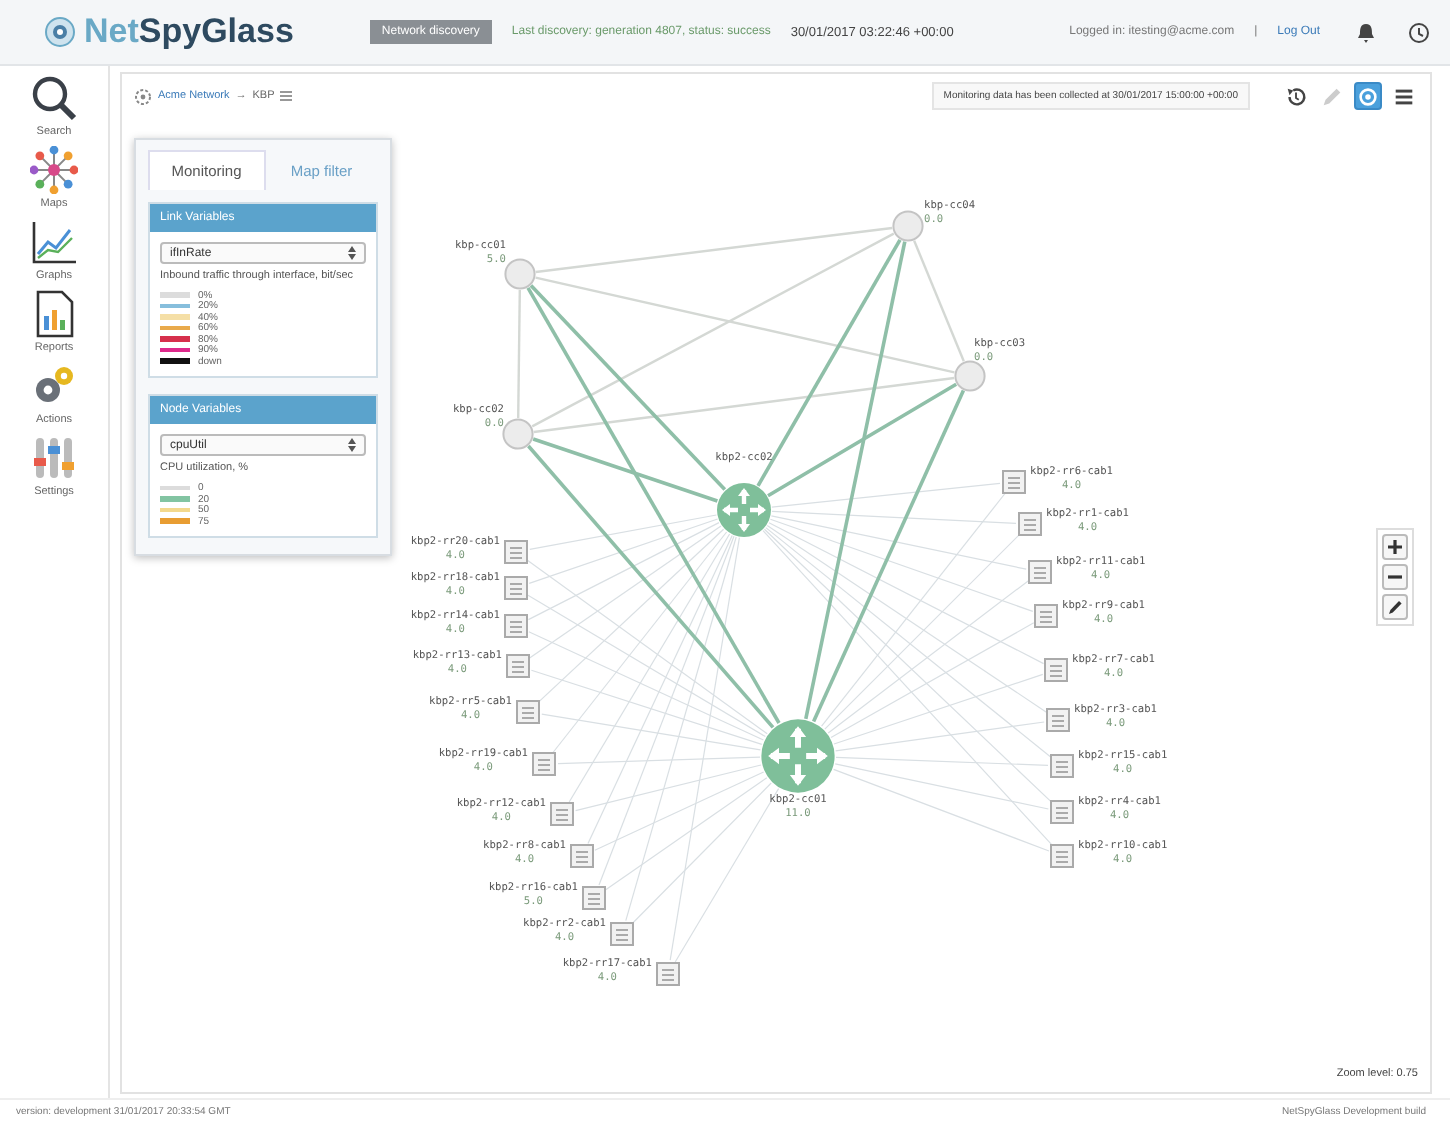 This screenshot has height=1122, width=1450. Describe the element at coordinates (54, 98) in the screenshot. I see `search-icon` at that location.